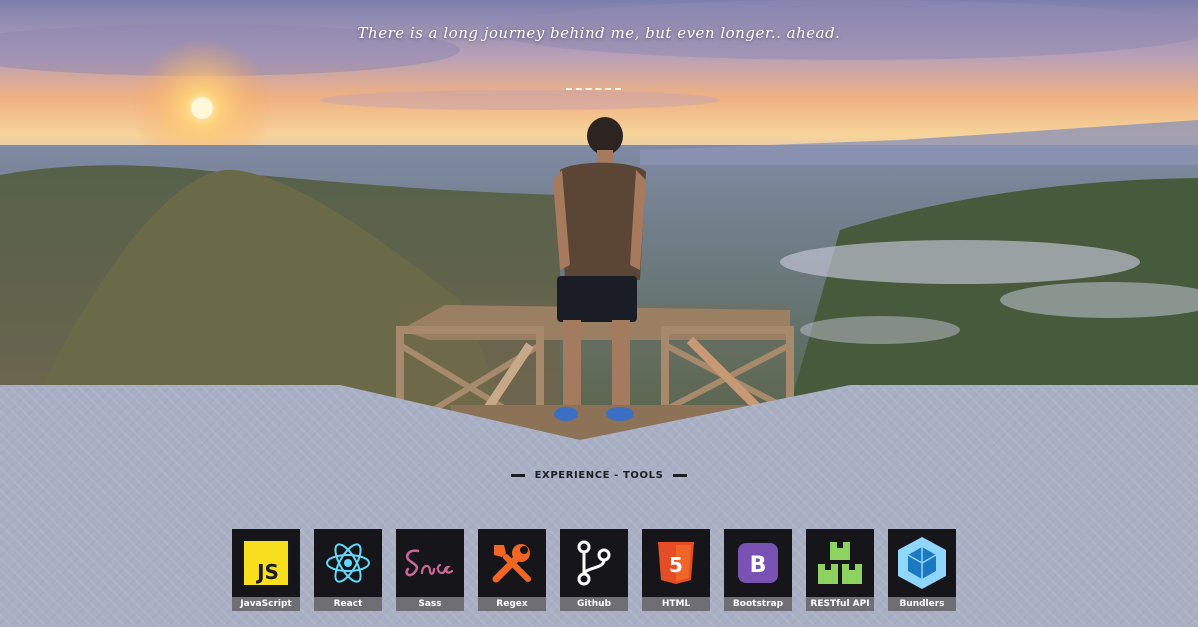  I want to click on tool-sass: Sass, so click(430, 570).